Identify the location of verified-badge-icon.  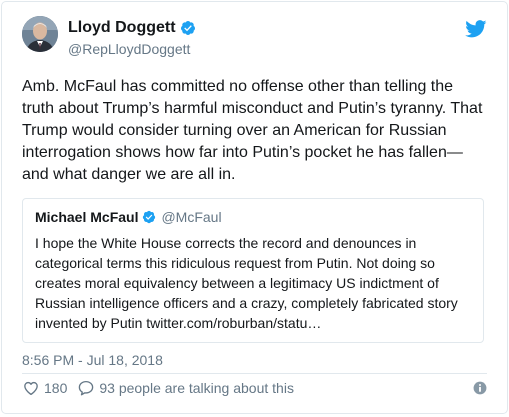
(187, 28).